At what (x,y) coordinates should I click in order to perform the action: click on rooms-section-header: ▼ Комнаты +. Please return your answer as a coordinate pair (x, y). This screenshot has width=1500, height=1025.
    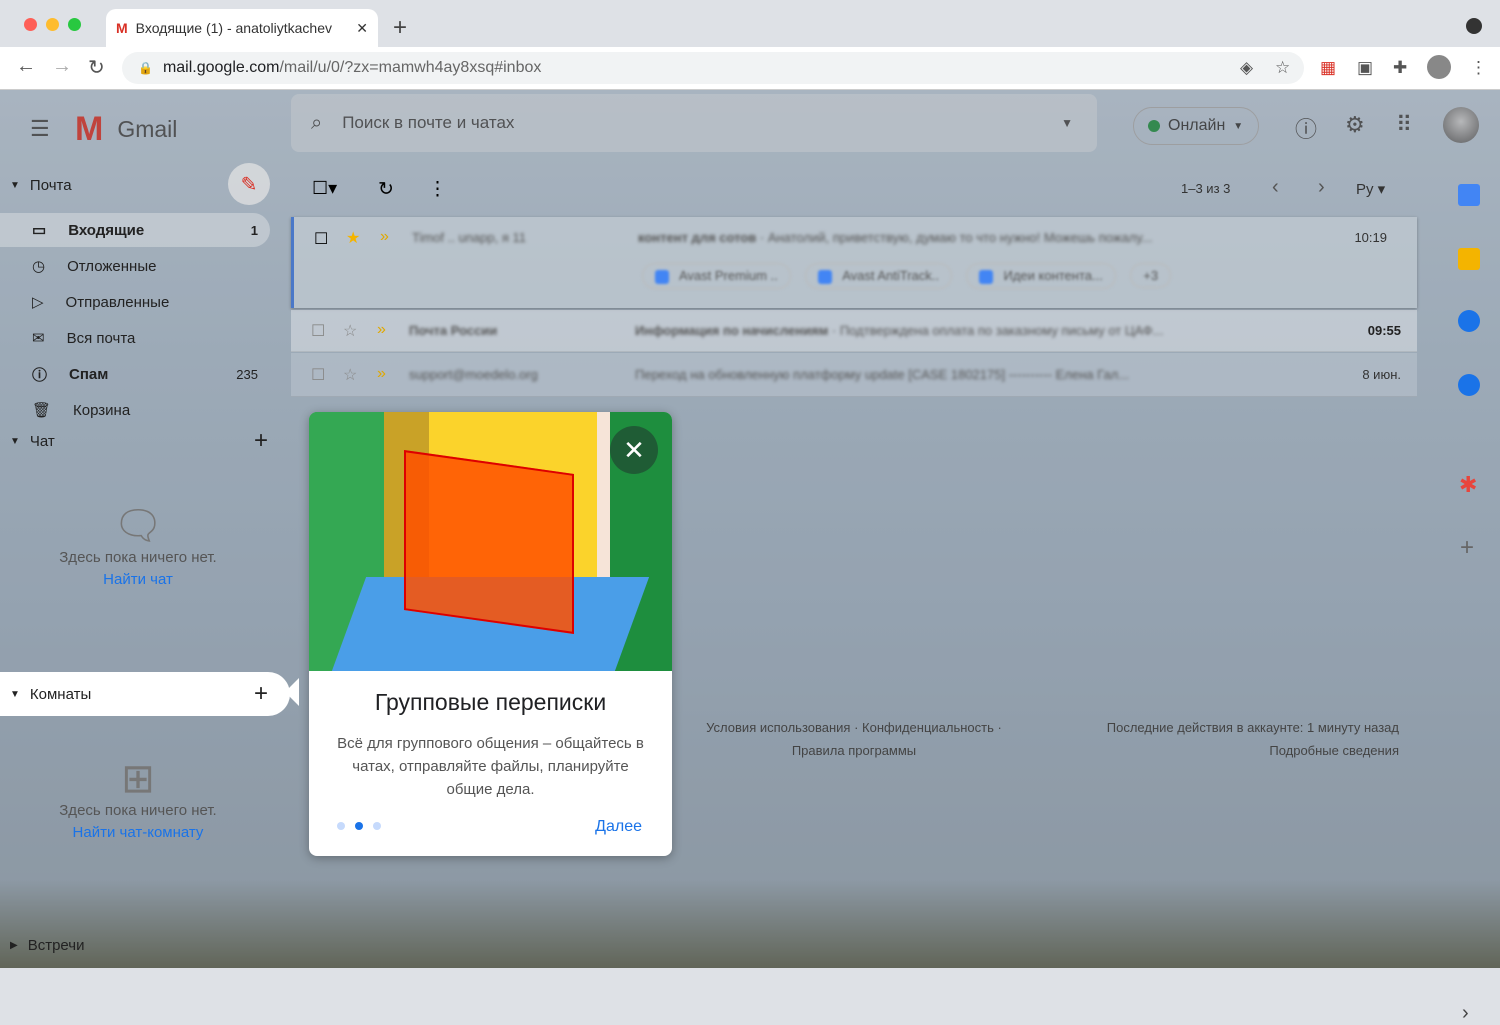
    Looking at the image, I should click on (145, 694).